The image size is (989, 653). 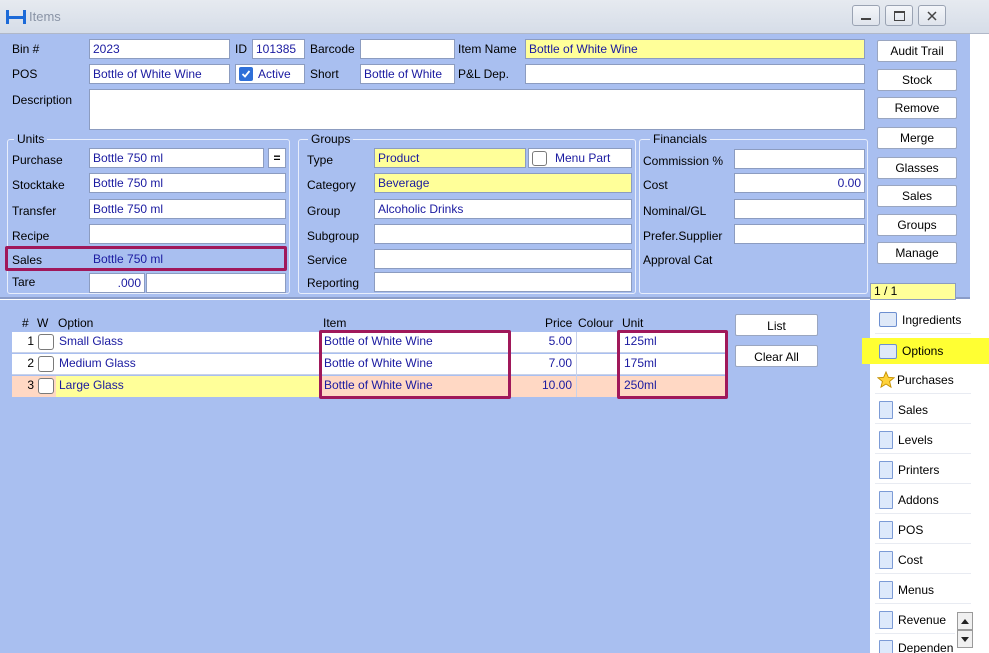 I want to click on cost-field: 0.00, so click(x=799, y=183).